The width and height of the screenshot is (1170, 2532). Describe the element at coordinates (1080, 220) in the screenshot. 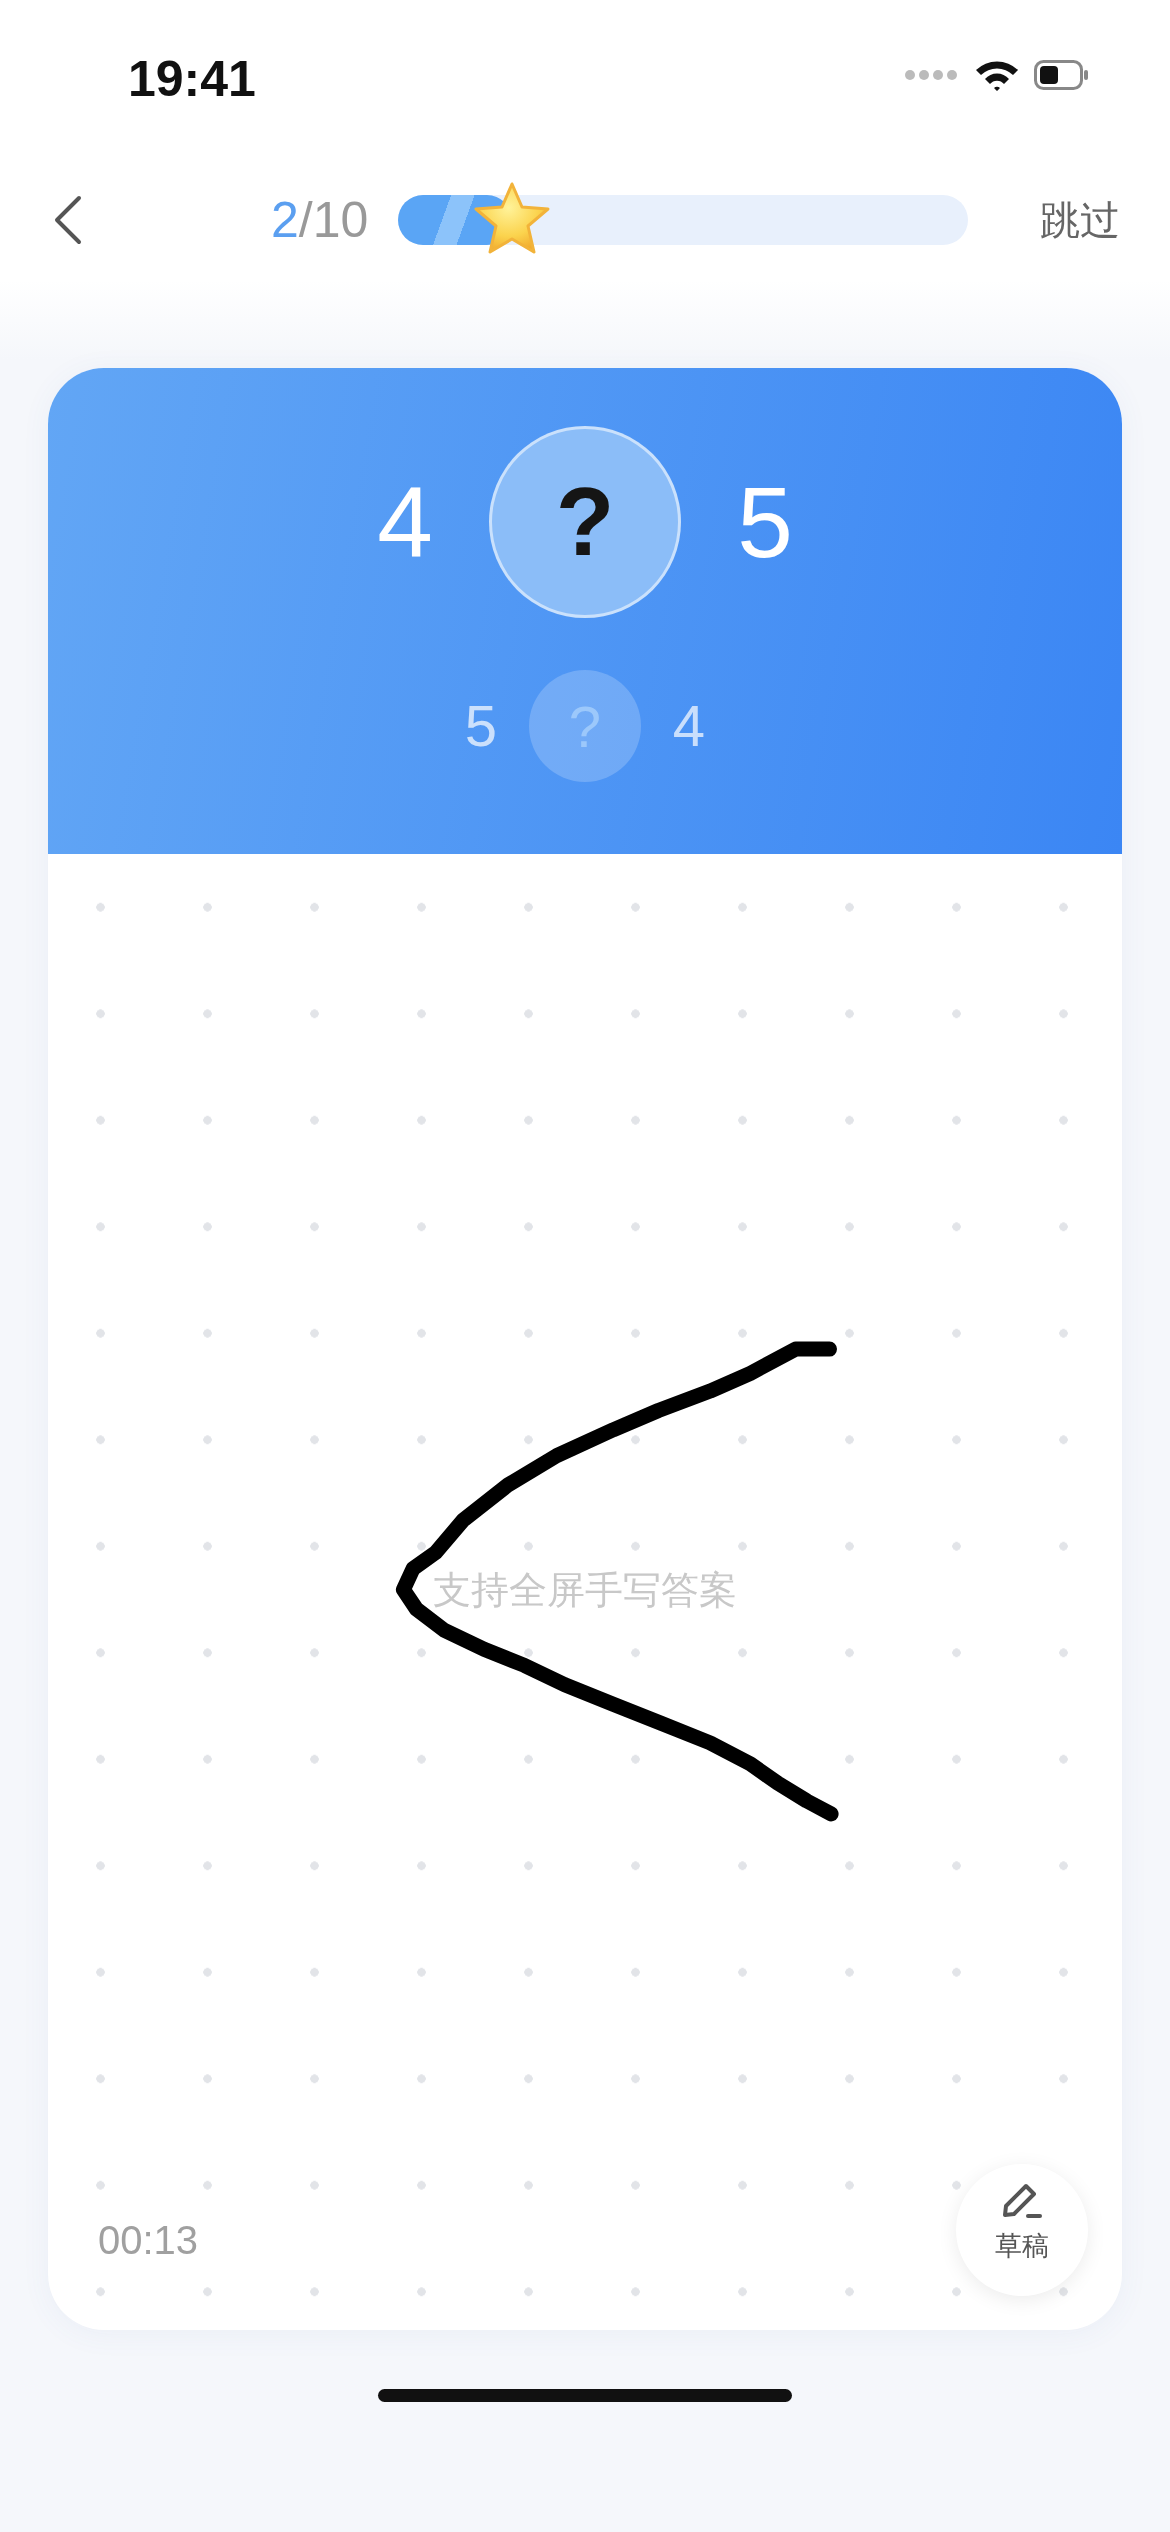

I see `skip-button: 跳过` at that location.